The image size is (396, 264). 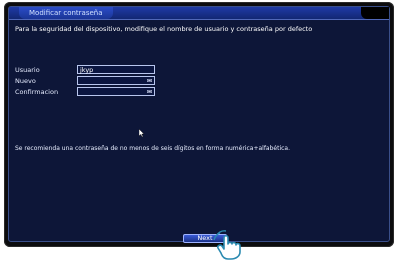 I want to click on field-row-confirm-password: Confirmacion, so click(x=115, y=92).